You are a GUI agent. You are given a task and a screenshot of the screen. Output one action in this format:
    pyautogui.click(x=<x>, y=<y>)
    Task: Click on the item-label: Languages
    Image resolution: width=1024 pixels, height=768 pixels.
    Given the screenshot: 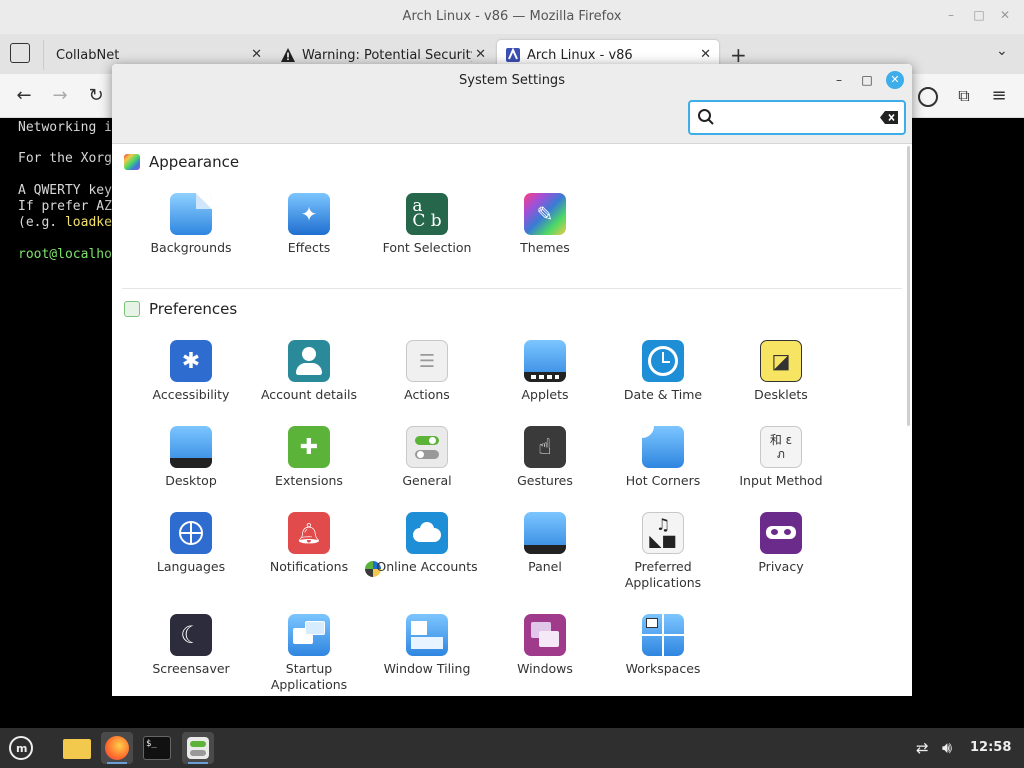 What is the action you would take?
    pyautogui.click(x=191, y=566)
    